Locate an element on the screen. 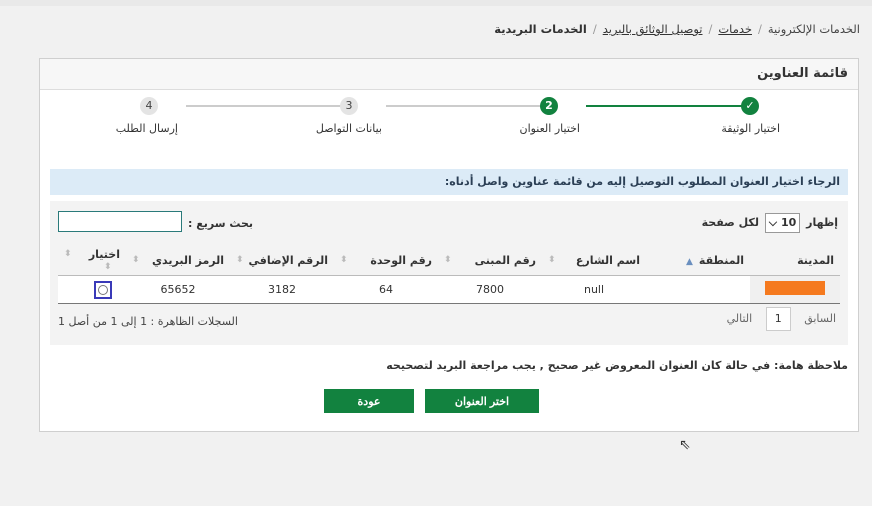 Image resolution: width=872 pixels, height=506 pixels. col-header-street: اسم الشارع ⬍ is located at coordinates (594, 260).